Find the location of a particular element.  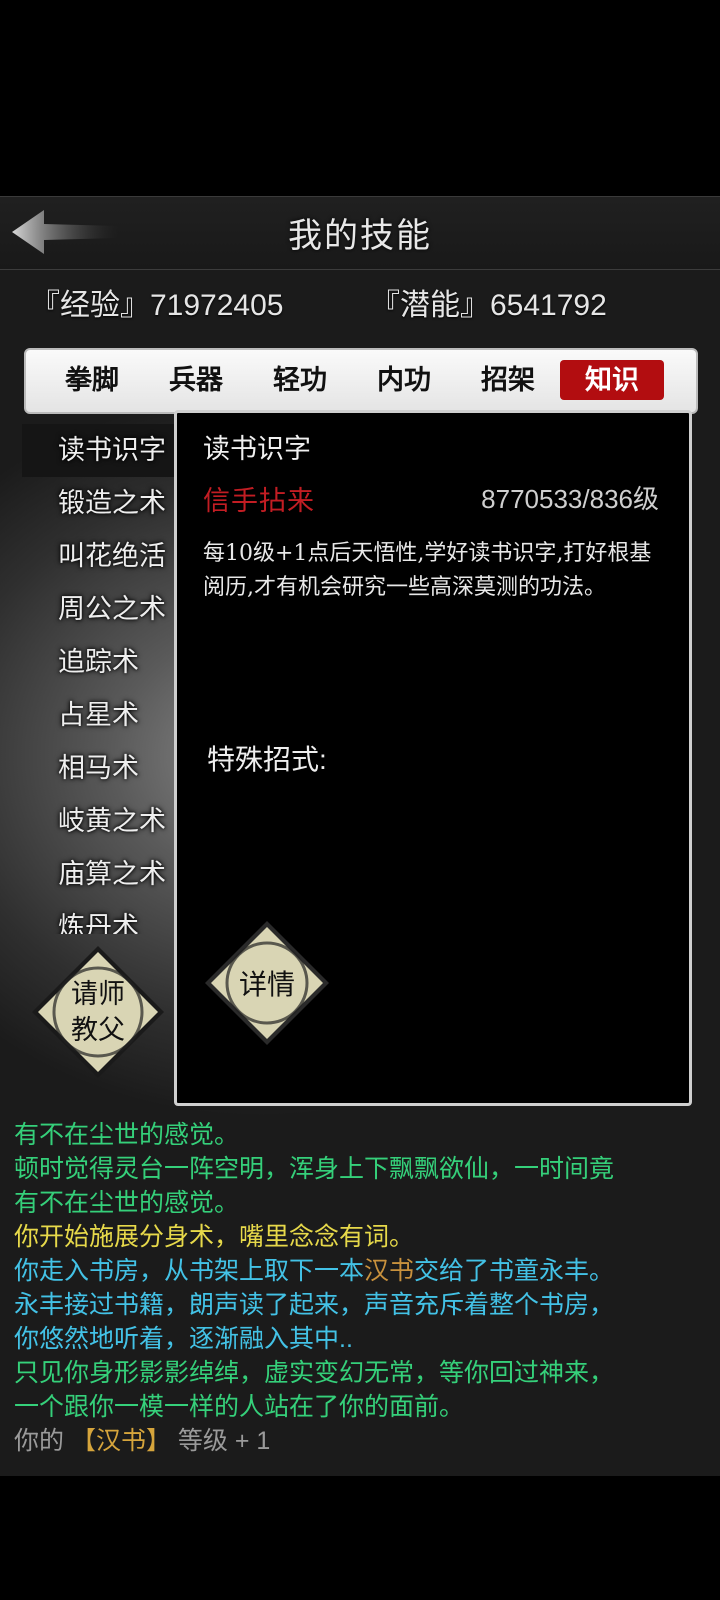

log-line: 只见你身形影影绰绰，虚实变幻无常，等你回过神来， is located at coordinates (314, 1373).